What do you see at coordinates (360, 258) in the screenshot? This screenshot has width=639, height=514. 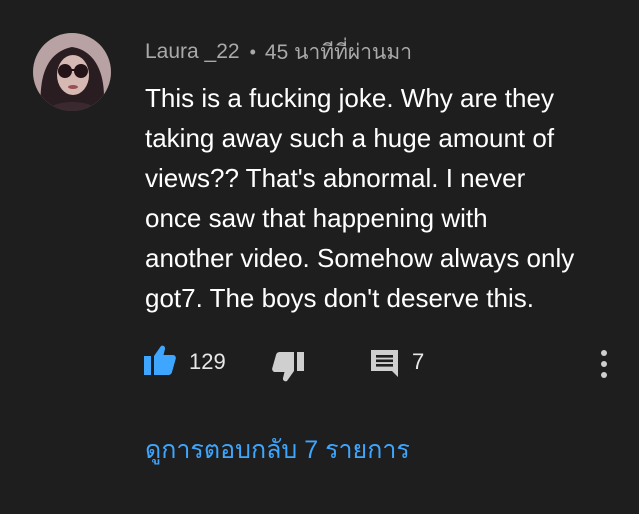 I see `comment-line: another video. Somehow always only` at bounding box center [360, 258].